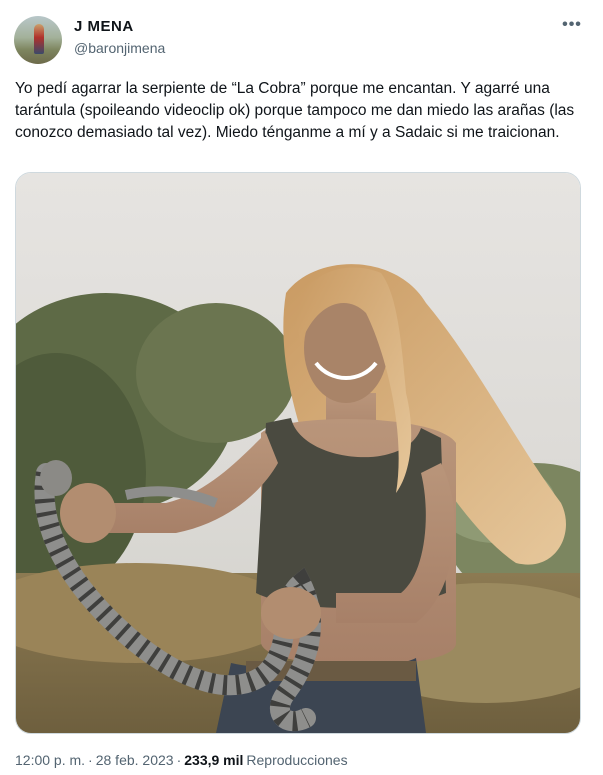 Image resolution: width=603 pixels, height=775 pixels. Describe the element at coordinates (104, 26) in the screenshot. I see `author-display-name: J MENA` at that location.